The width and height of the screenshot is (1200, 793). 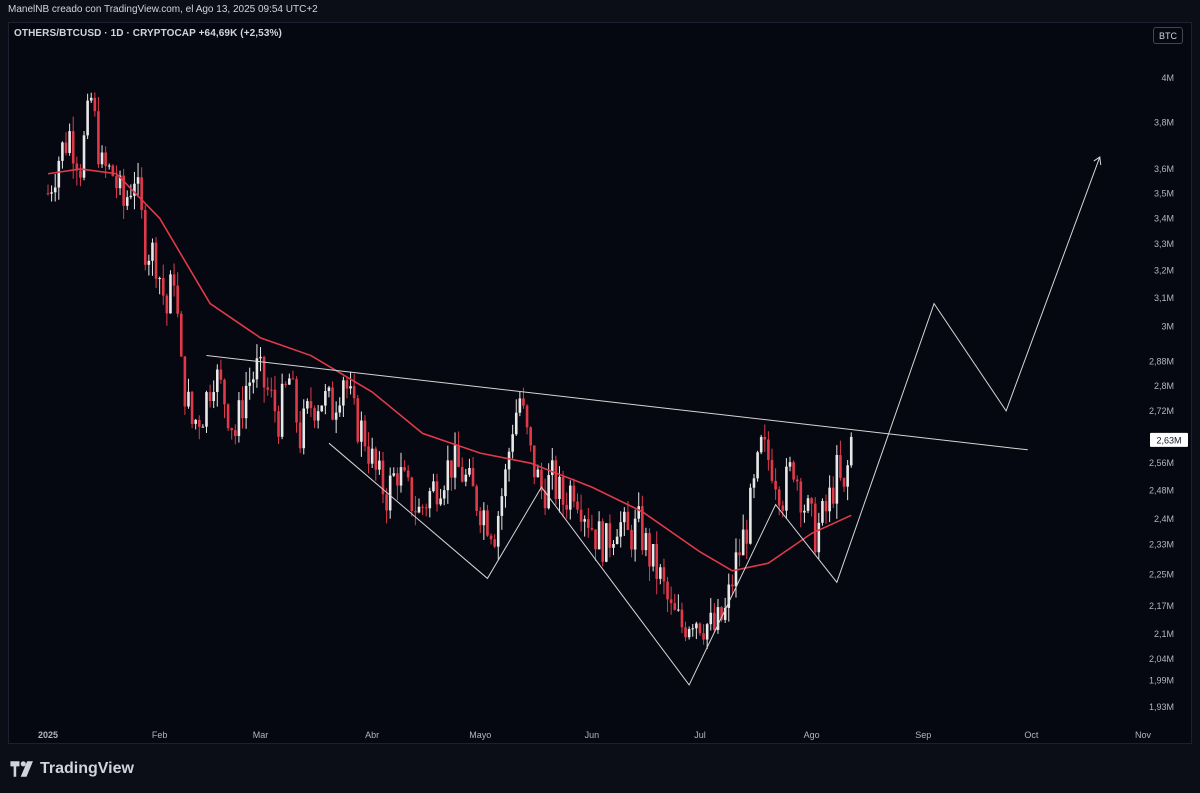 I want to click on tradingview-logo: TradingView, so click(x=72, y=769).